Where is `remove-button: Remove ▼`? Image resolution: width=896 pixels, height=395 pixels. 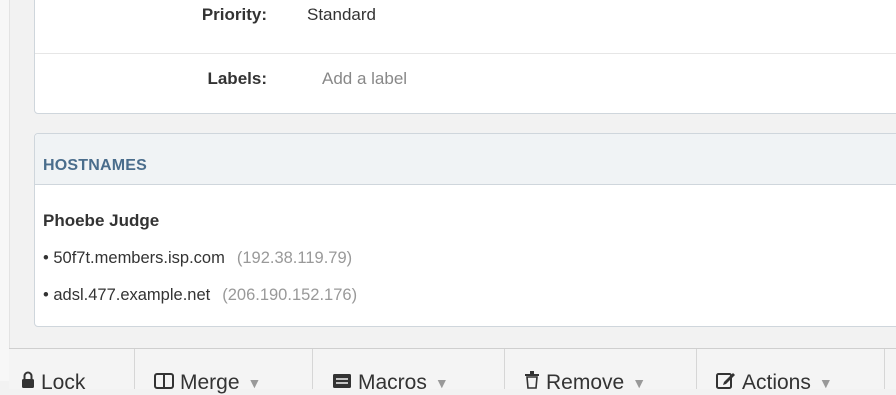
remove-button: Remove ▼ is located at coordinates (600, 371).